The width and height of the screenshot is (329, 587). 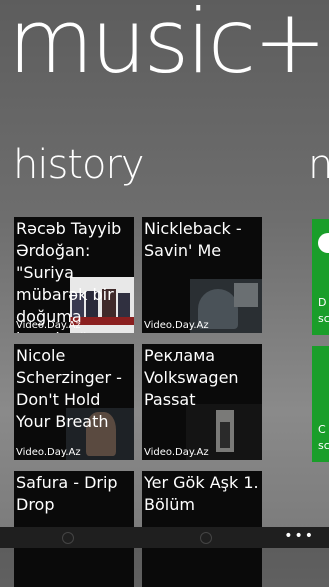 What do you see at coordinates (191, 377) in the screenshot?
I see `tile-title: Реклама Volkswagen Passat` at bounding box center [191, 377].